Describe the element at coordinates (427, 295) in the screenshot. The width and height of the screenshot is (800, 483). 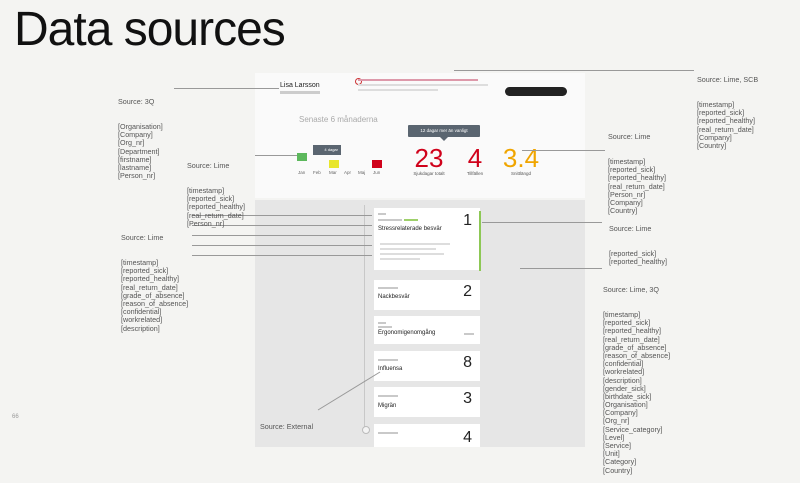
I see `case-card: Nackbesvär 2` at that location.